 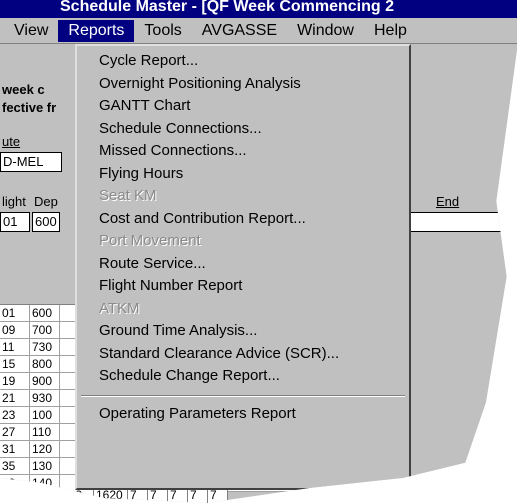 I want to click on flight-cell: 31, so click(x=15, y=449).